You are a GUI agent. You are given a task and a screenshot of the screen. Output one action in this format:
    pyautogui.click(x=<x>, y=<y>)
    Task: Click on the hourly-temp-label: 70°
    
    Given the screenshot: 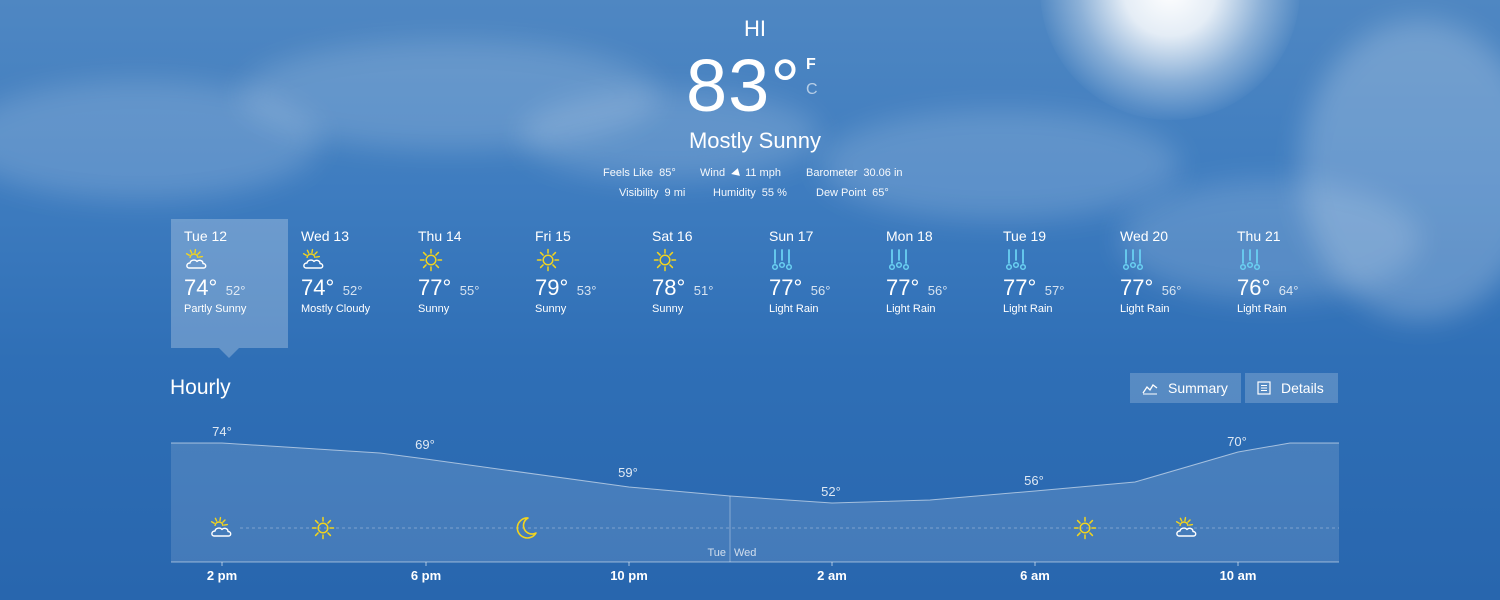 What is the action you would take?
    pyautogui.click(x=1237, y=441)
    